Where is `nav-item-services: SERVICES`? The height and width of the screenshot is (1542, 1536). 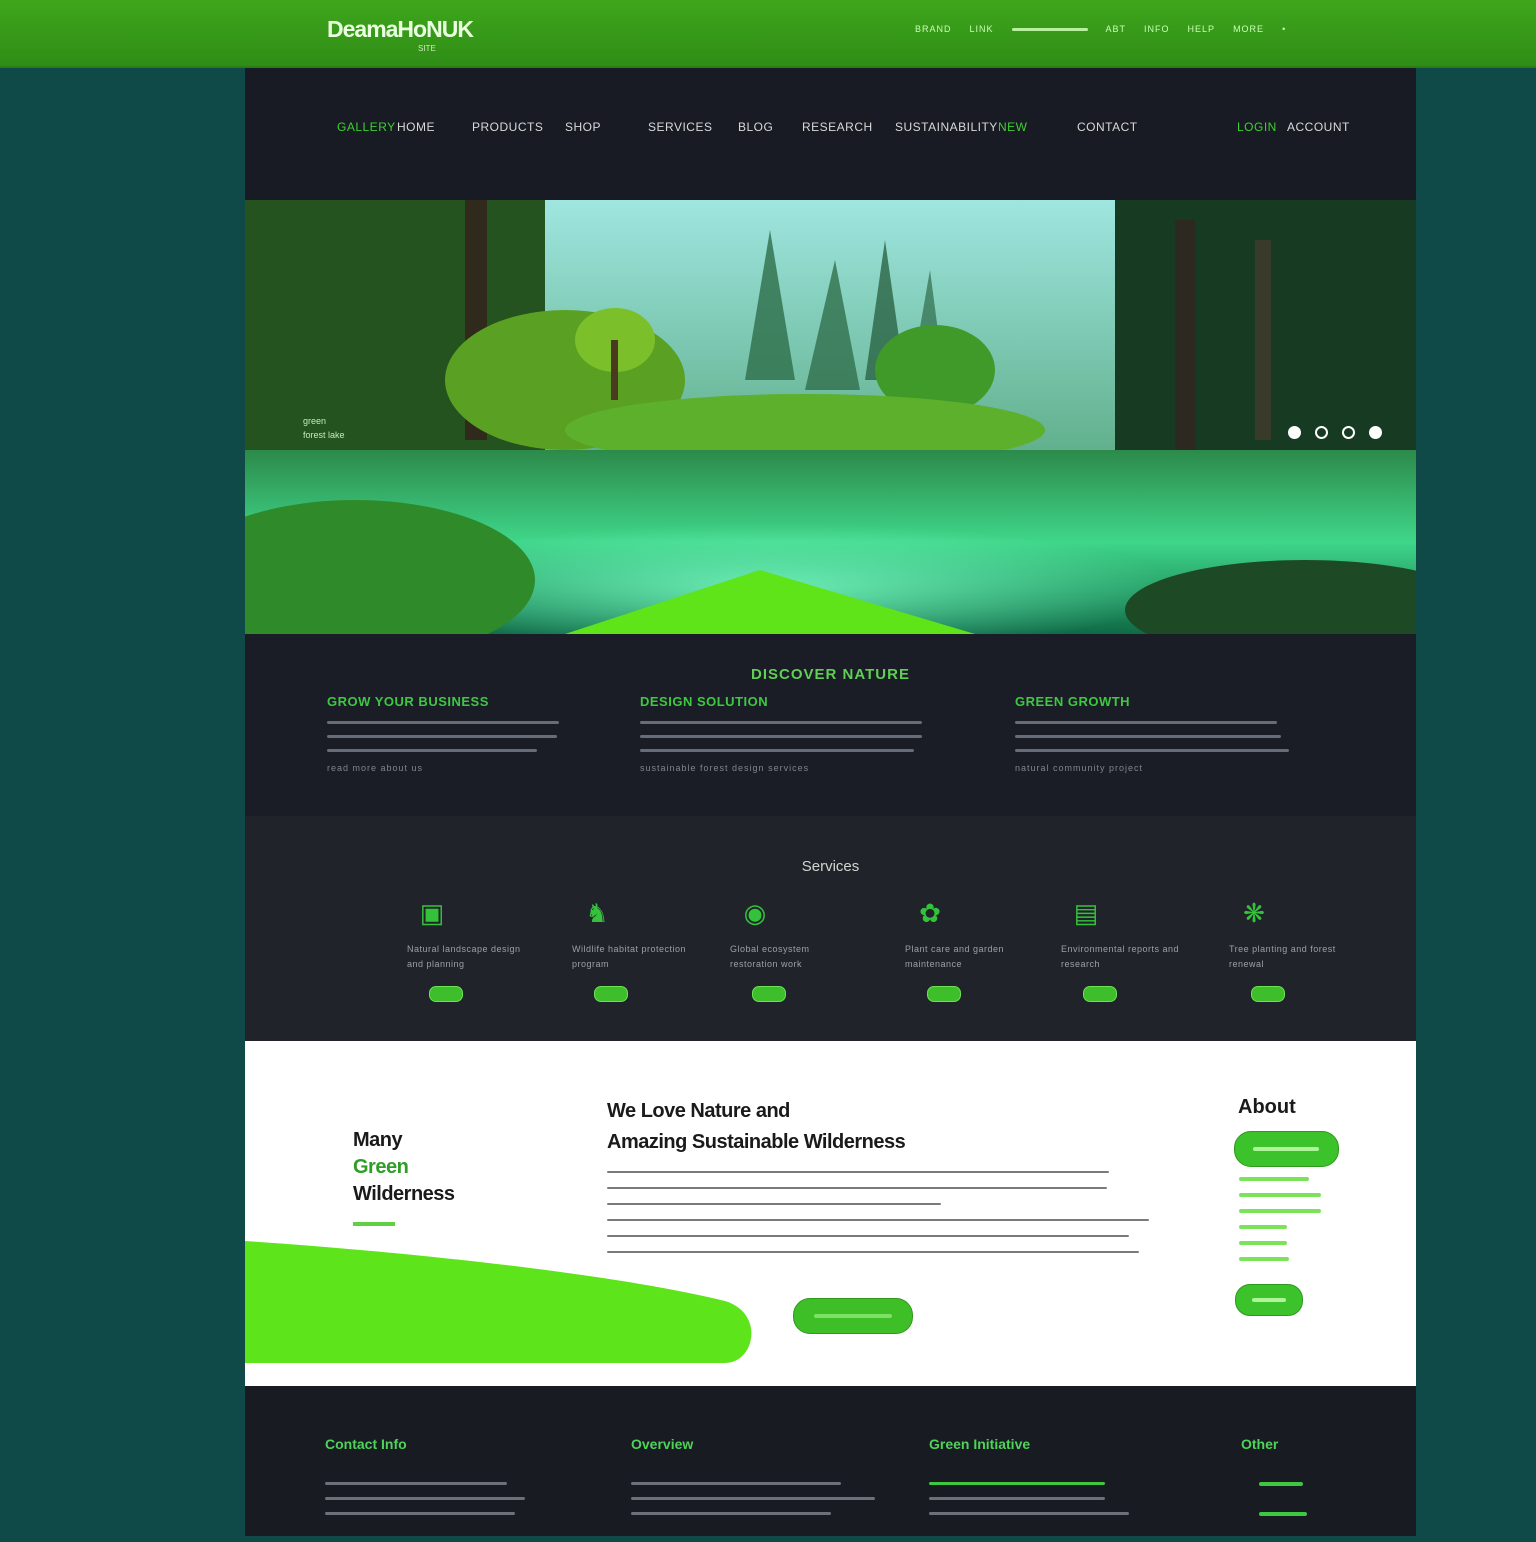
nav-item-services: SERVICES is located at coordinates (680, 127).